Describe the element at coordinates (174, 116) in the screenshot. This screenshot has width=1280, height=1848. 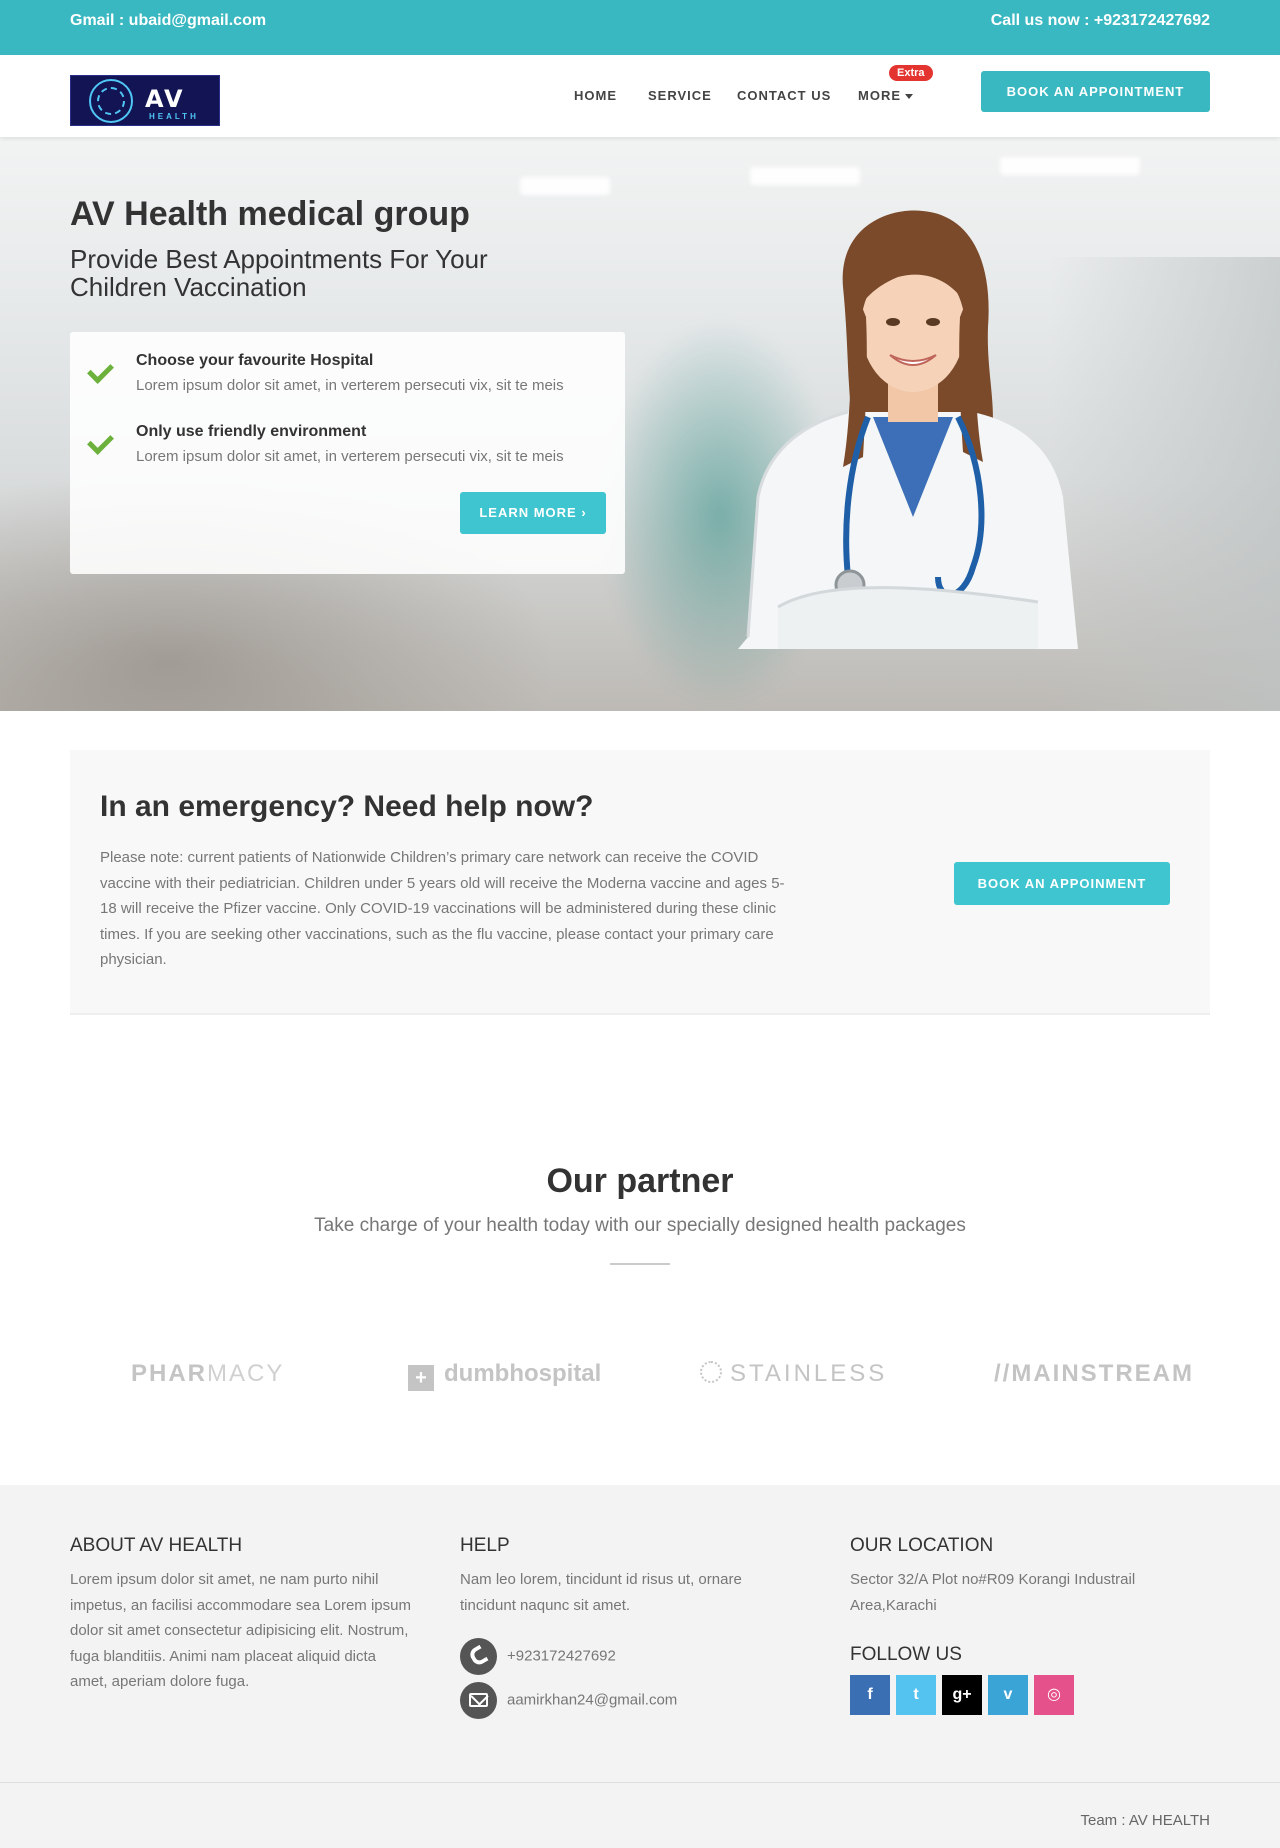
I see `logo-subtext: HEALTH` at that location.